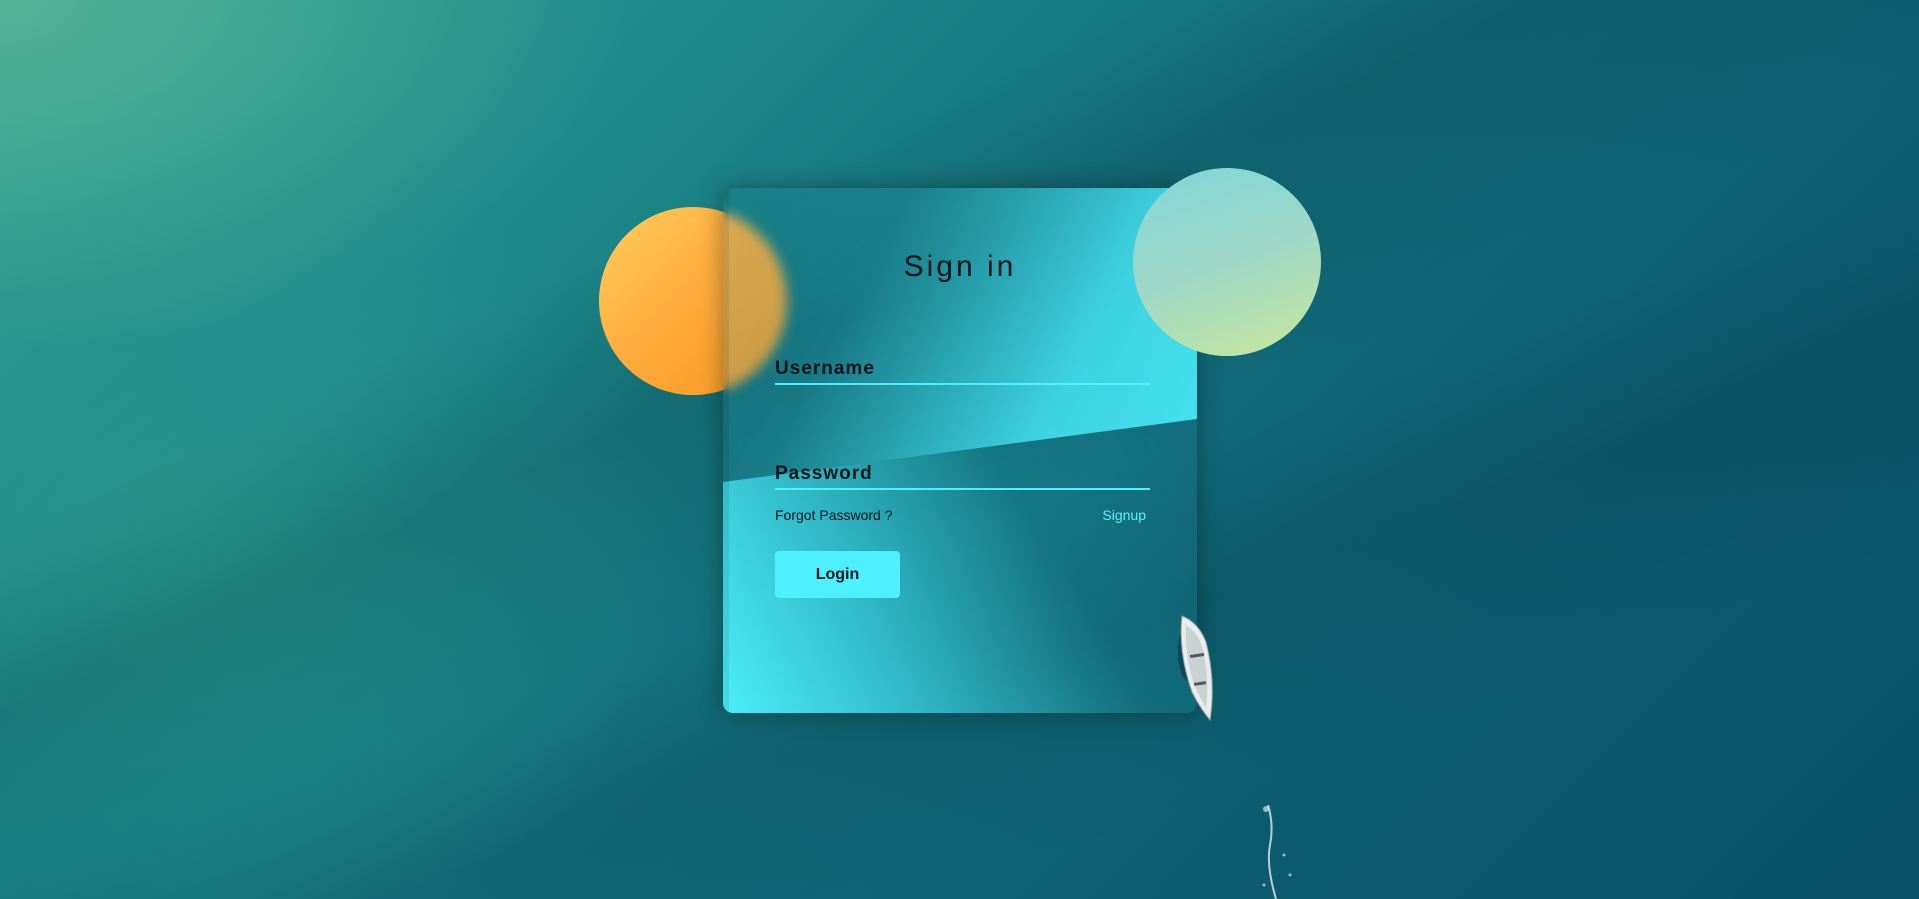 This screenshot has height=899, width=1919. Describe the element at coordinates (960, 266) in the screenshot. I see `page-title: Sign in` at that location.